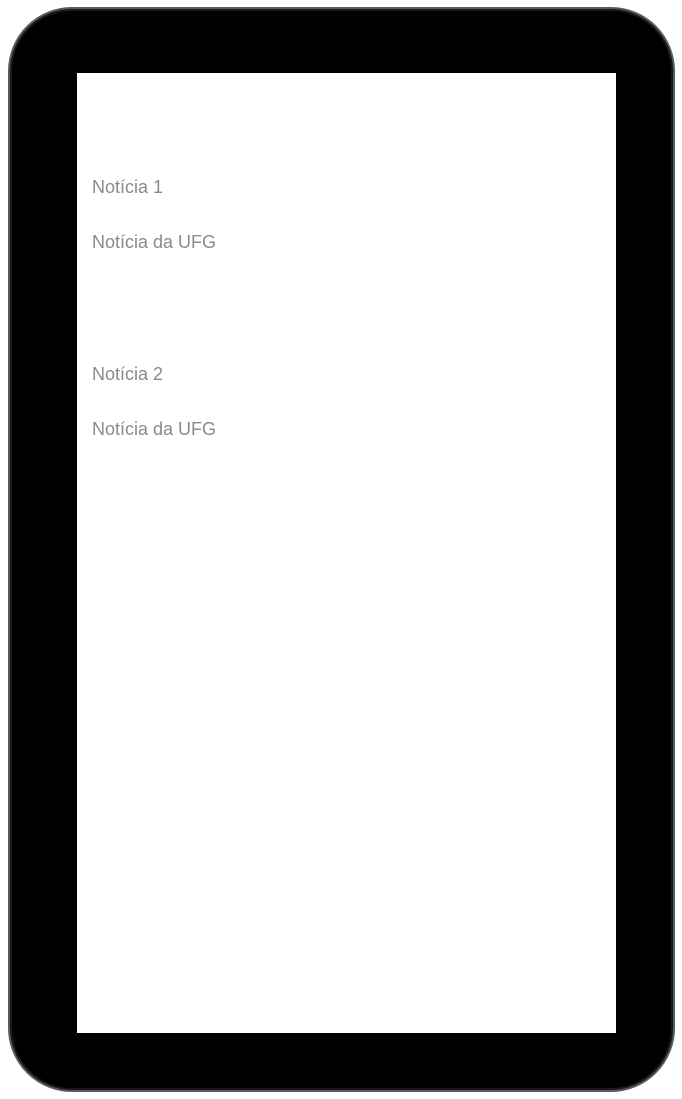 This screenshot has width=682, height=1099. I want to click on list-item: Notícia 2 Notícia da UFG, so click(346, 455).